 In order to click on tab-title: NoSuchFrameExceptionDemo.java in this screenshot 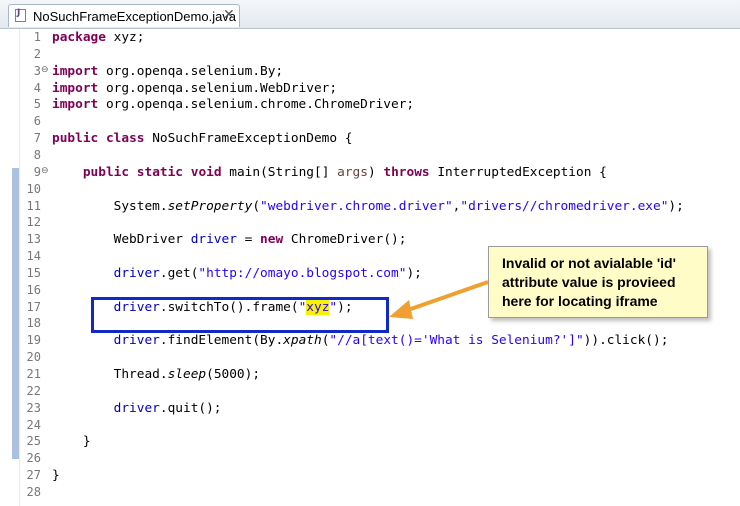, I will do `click(135, 16)`.